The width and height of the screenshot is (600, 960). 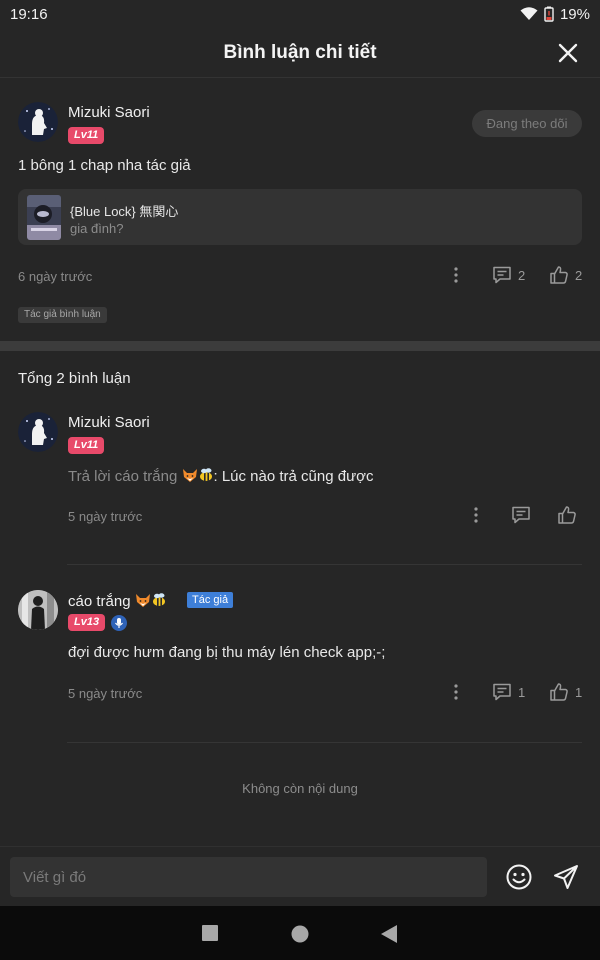 What do you see at coordinates (44, 217) in the screenshot?
I see `work-thumbnail` at bounding box center [44, 217].